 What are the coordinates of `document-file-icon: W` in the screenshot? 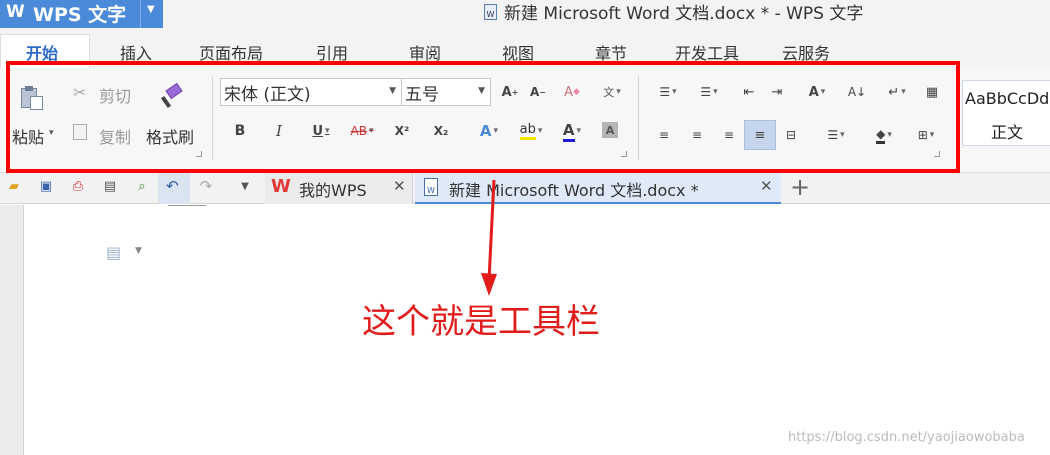 It's located at (490, 12).